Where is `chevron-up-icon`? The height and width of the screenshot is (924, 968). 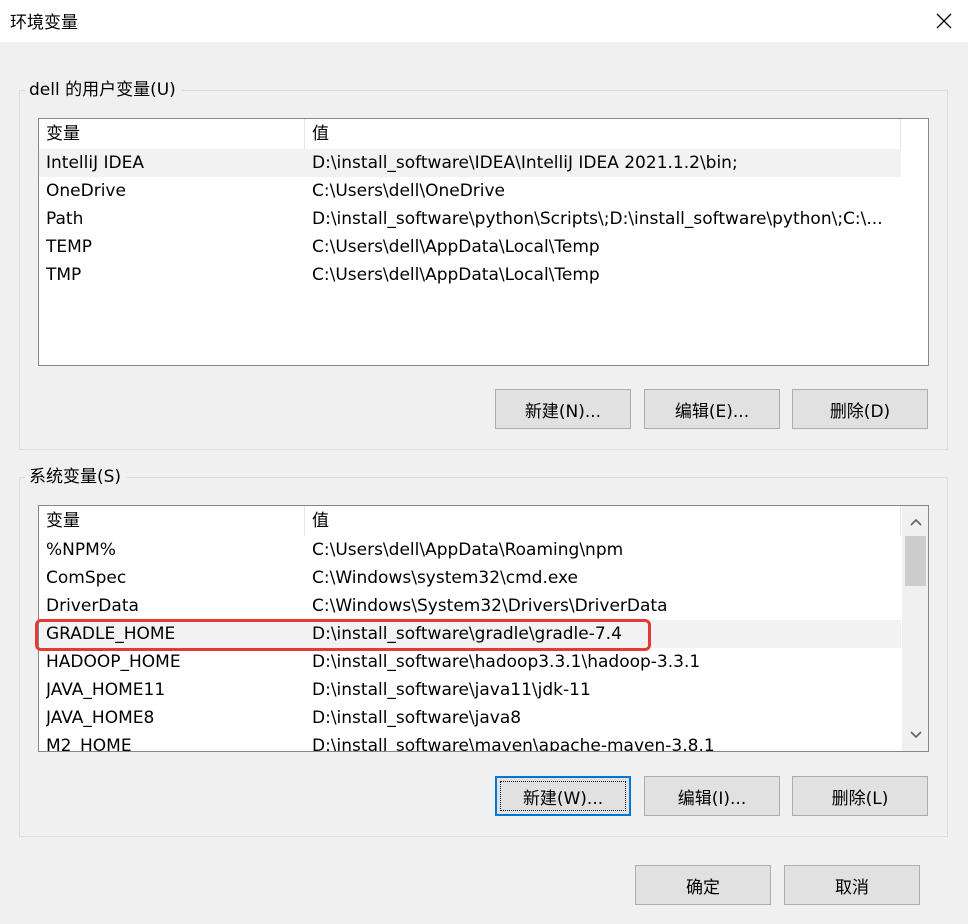
chevron-up-icon is located at coordinates (915, 522).